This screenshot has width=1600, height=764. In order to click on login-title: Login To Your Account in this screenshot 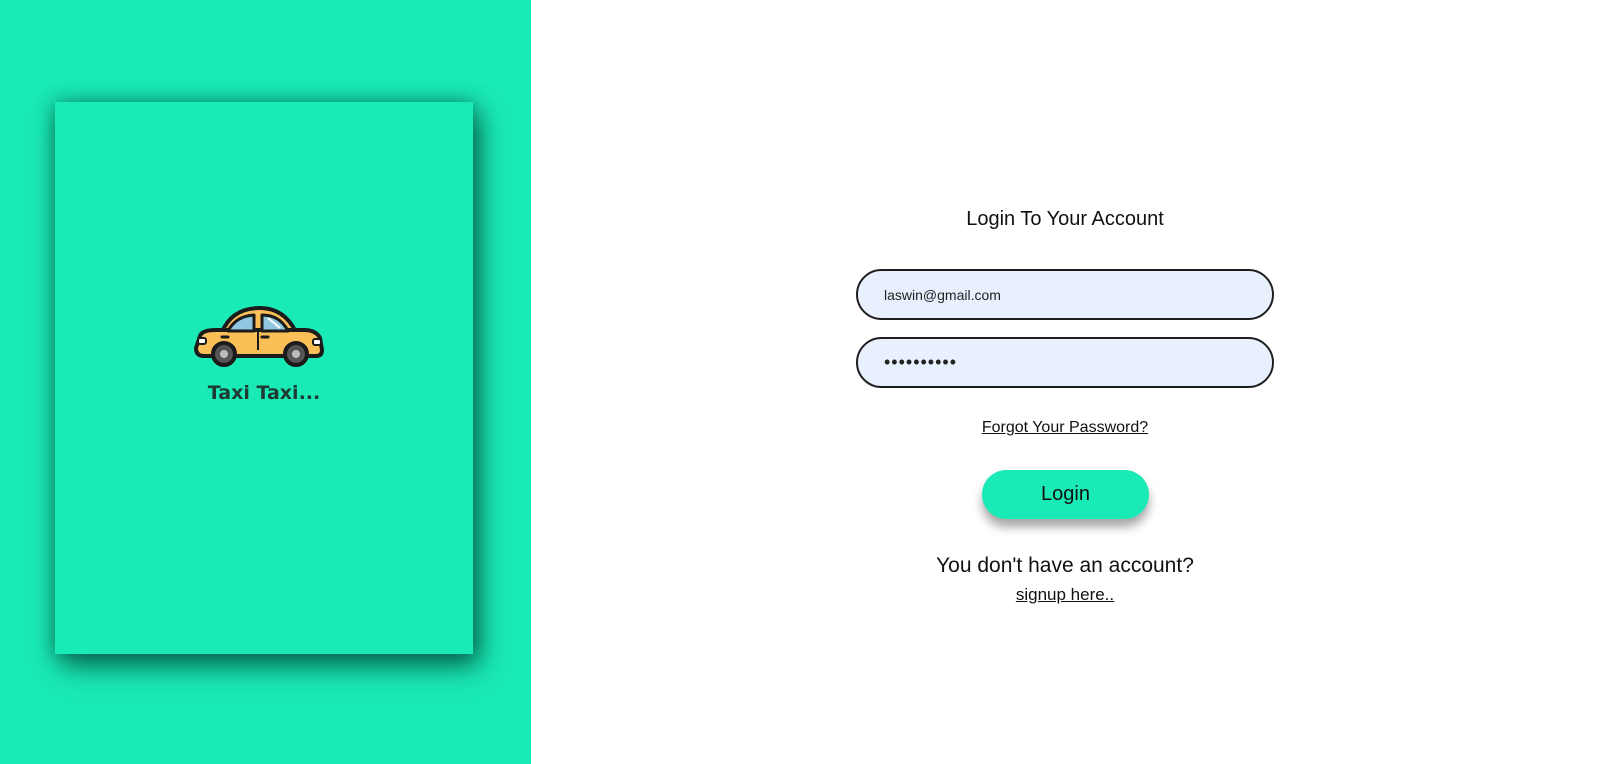, I will do `click(1065, 219)`.